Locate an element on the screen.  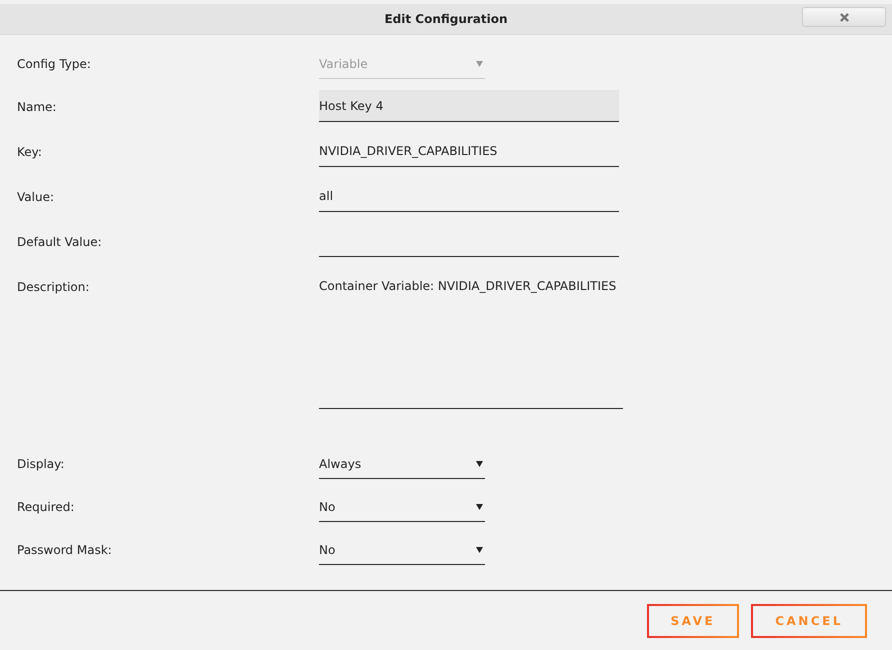
close-icon is located at coordinates (844, 17).